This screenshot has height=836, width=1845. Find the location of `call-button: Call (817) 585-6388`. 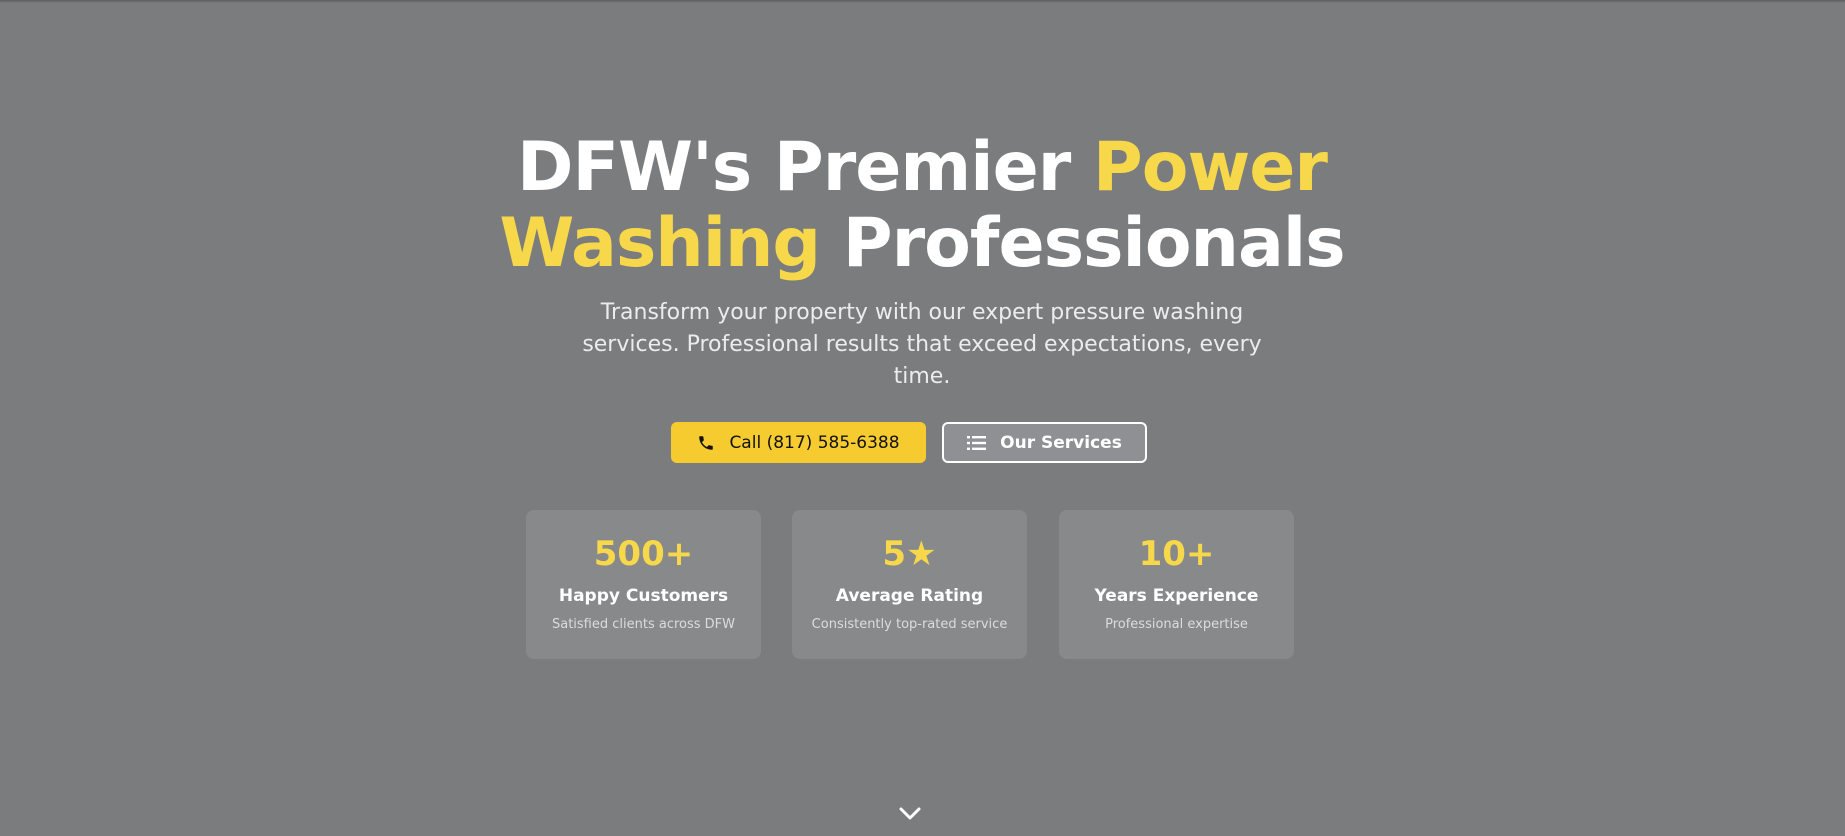

call-button: Call (817) 585-6388 is located at coordinates (798, 442).